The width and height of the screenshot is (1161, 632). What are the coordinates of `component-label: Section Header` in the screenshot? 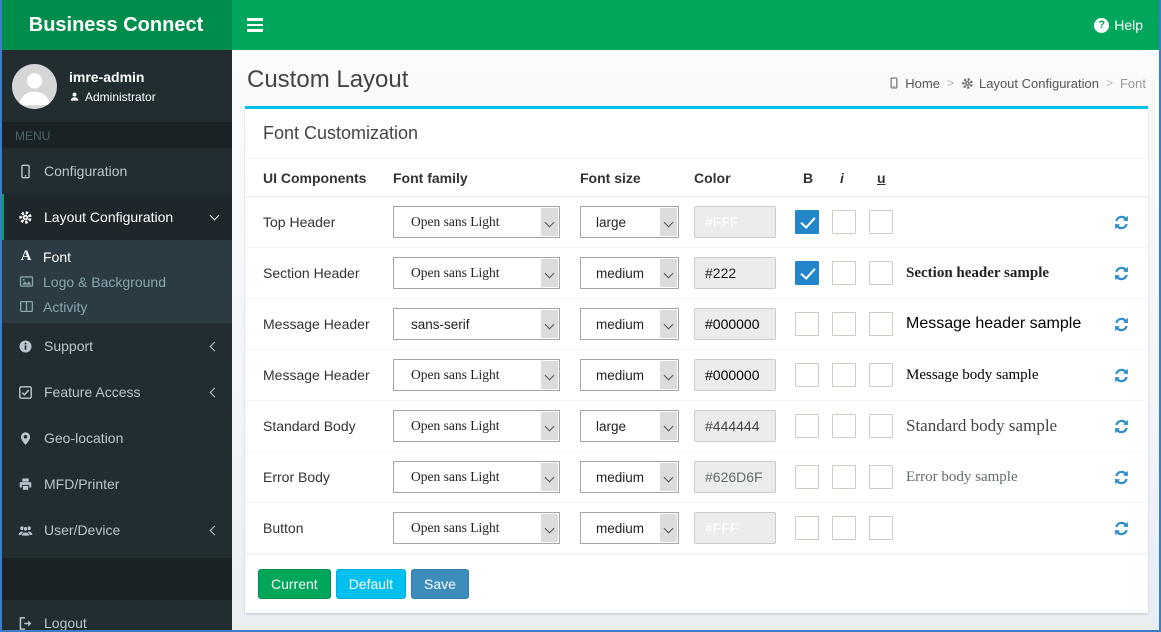 It's located at (311, 273).